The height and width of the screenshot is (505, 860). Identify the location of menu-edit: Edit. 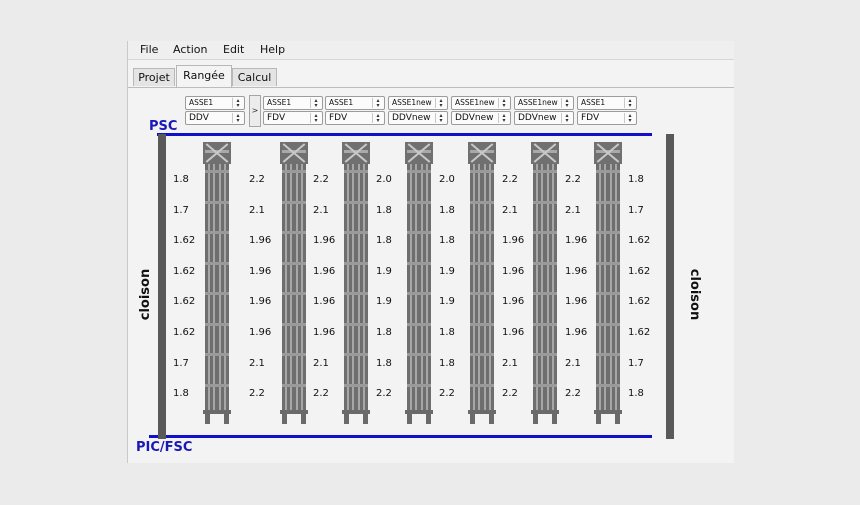
(233, 49).